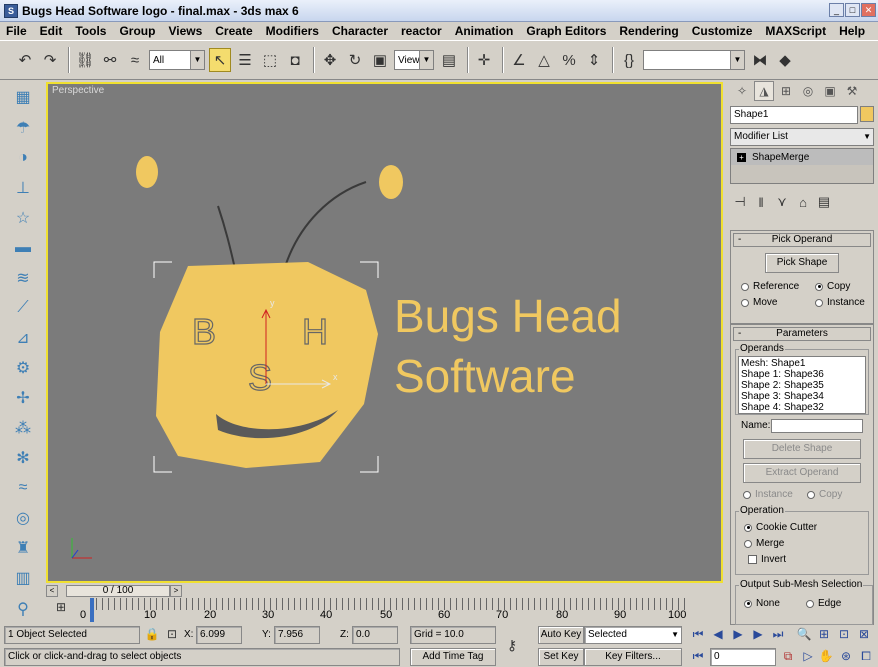 The image size is (878, 667). I want to click on remove-modifier-icon: ⌂, so click(803, 202).